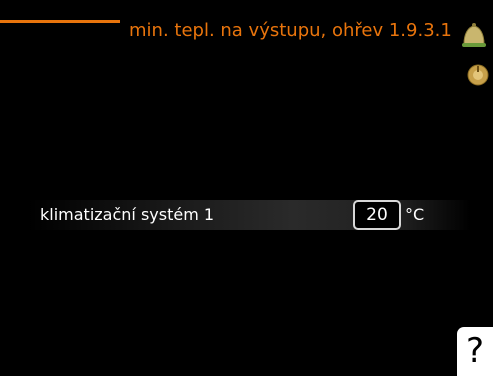 The height and width of the screenshot is (376, 493). What do you see at coordinates (478, 75) in the screenshot?
I see `dial-icon` at bounding box center [478, 75].